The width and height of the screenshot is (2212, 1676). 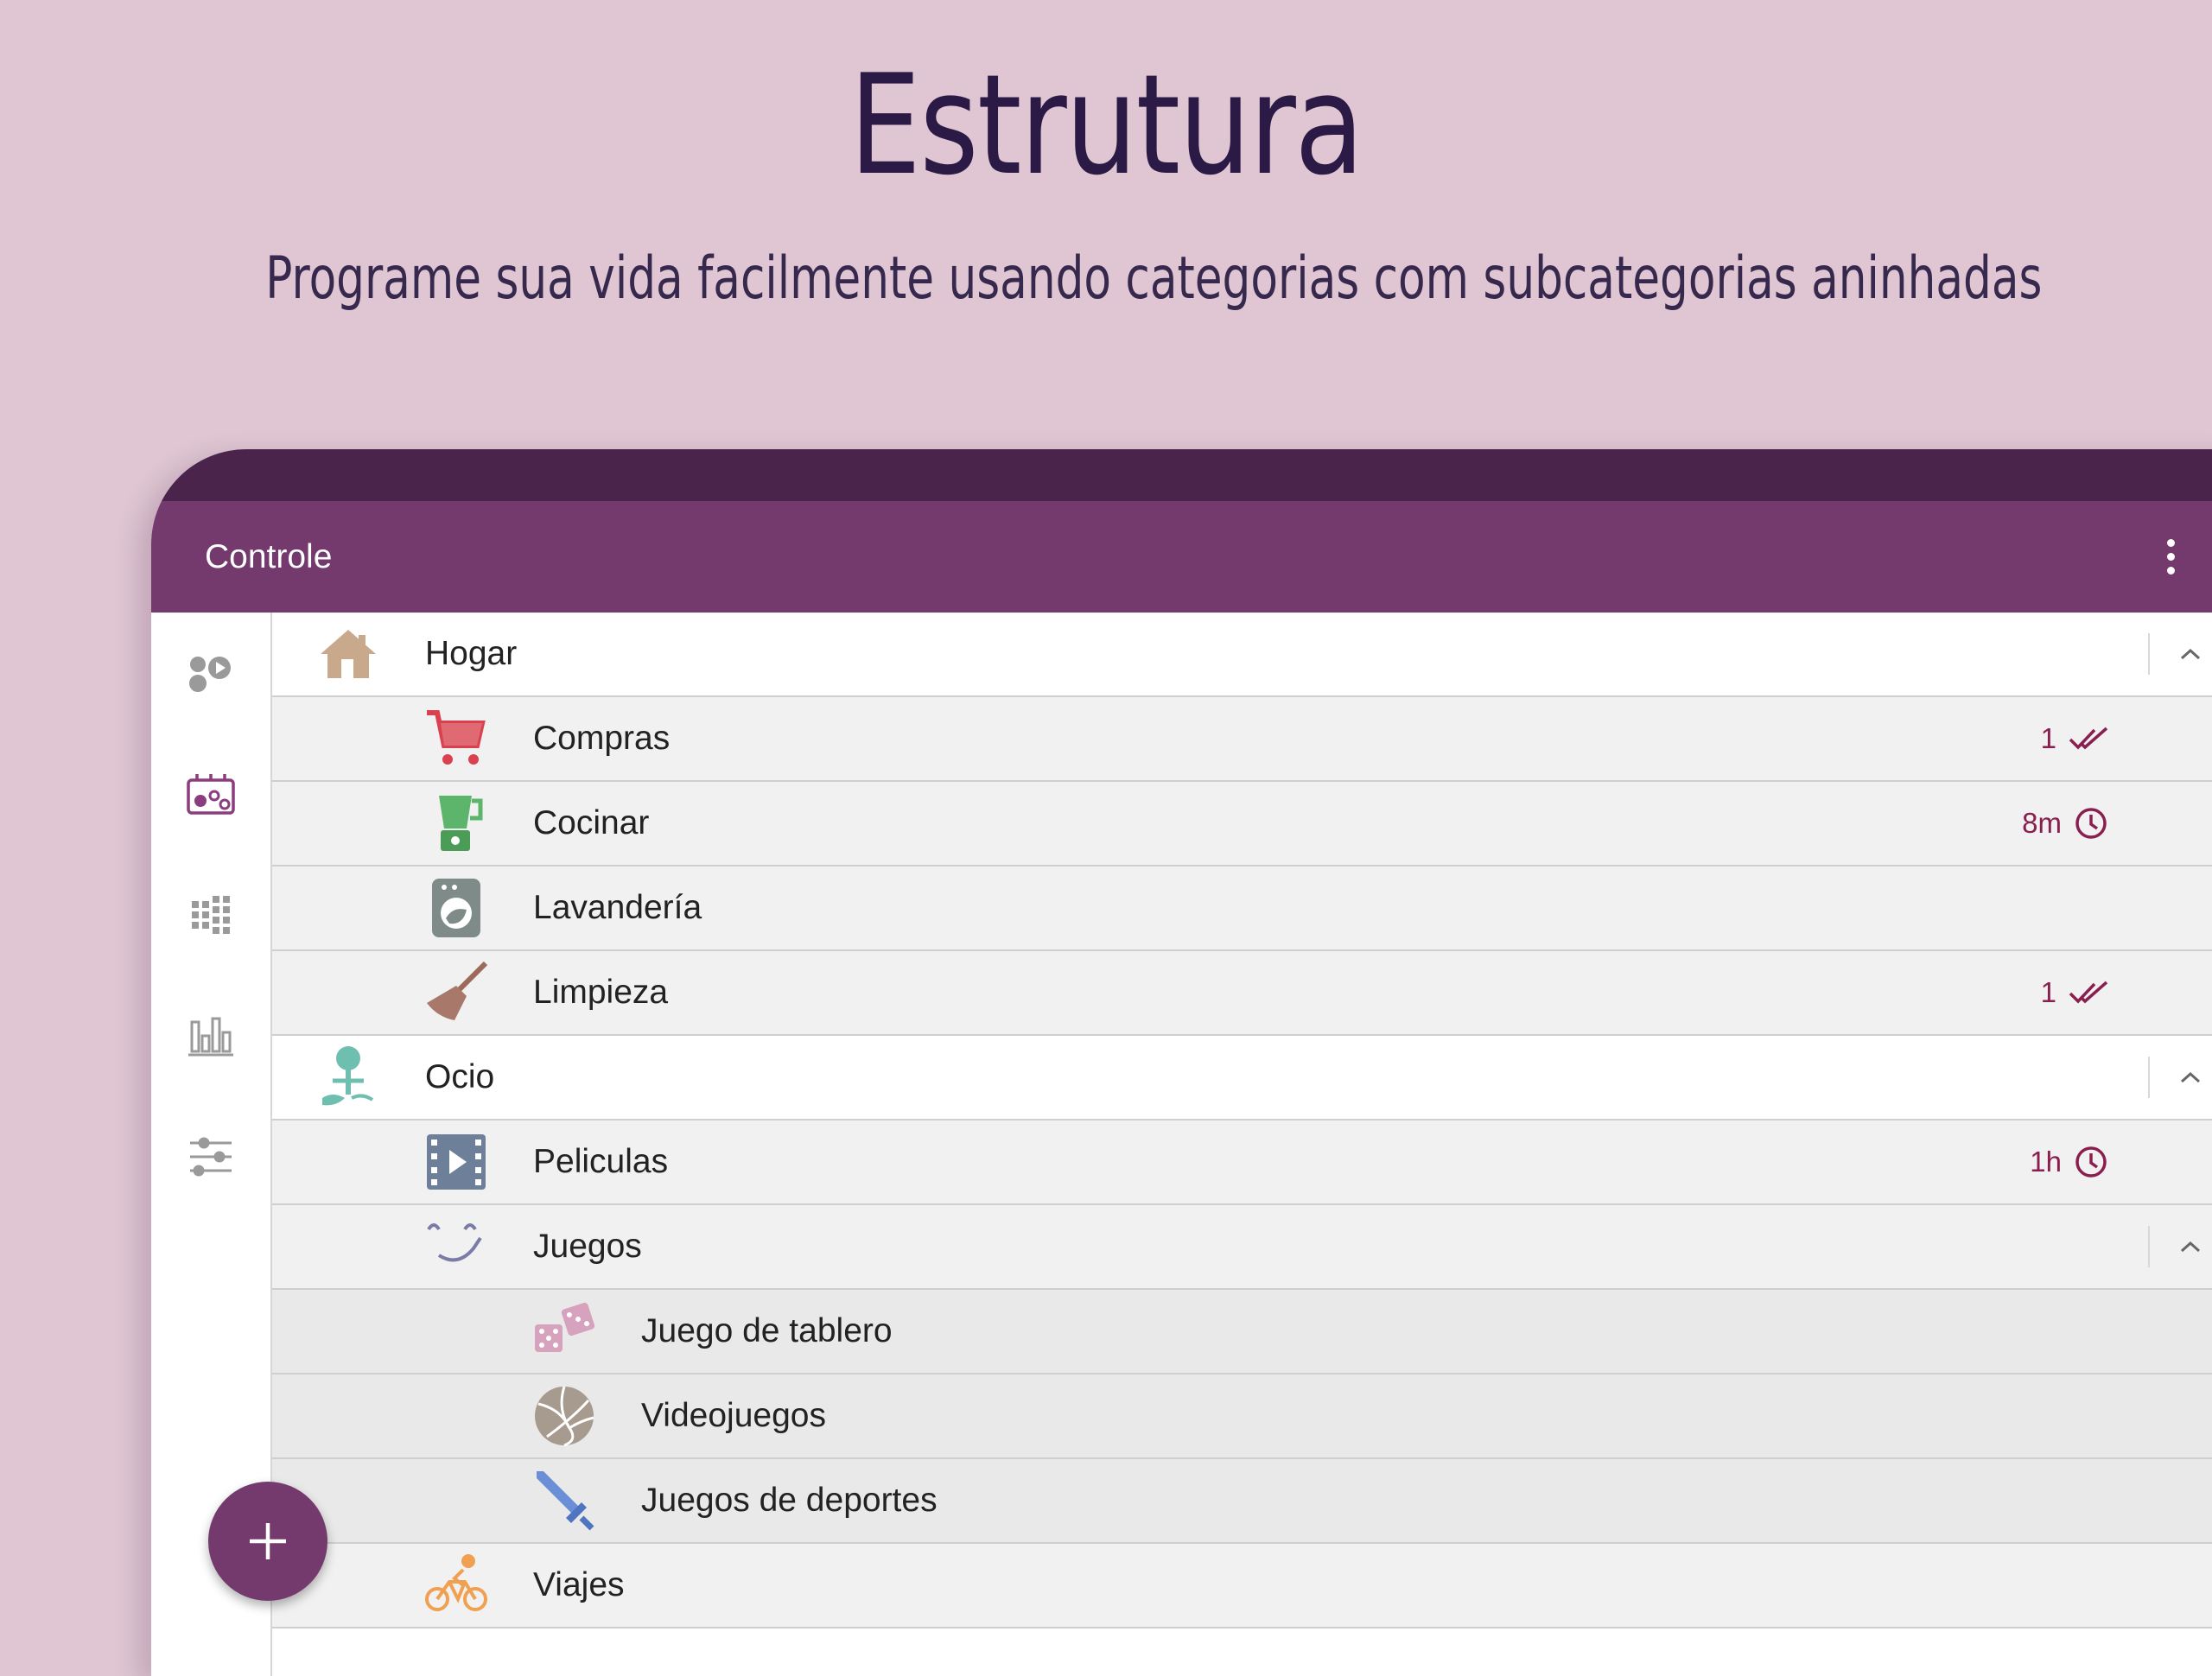 I want to click on duration-badge: 1h, so click(x=2069, y=1162).